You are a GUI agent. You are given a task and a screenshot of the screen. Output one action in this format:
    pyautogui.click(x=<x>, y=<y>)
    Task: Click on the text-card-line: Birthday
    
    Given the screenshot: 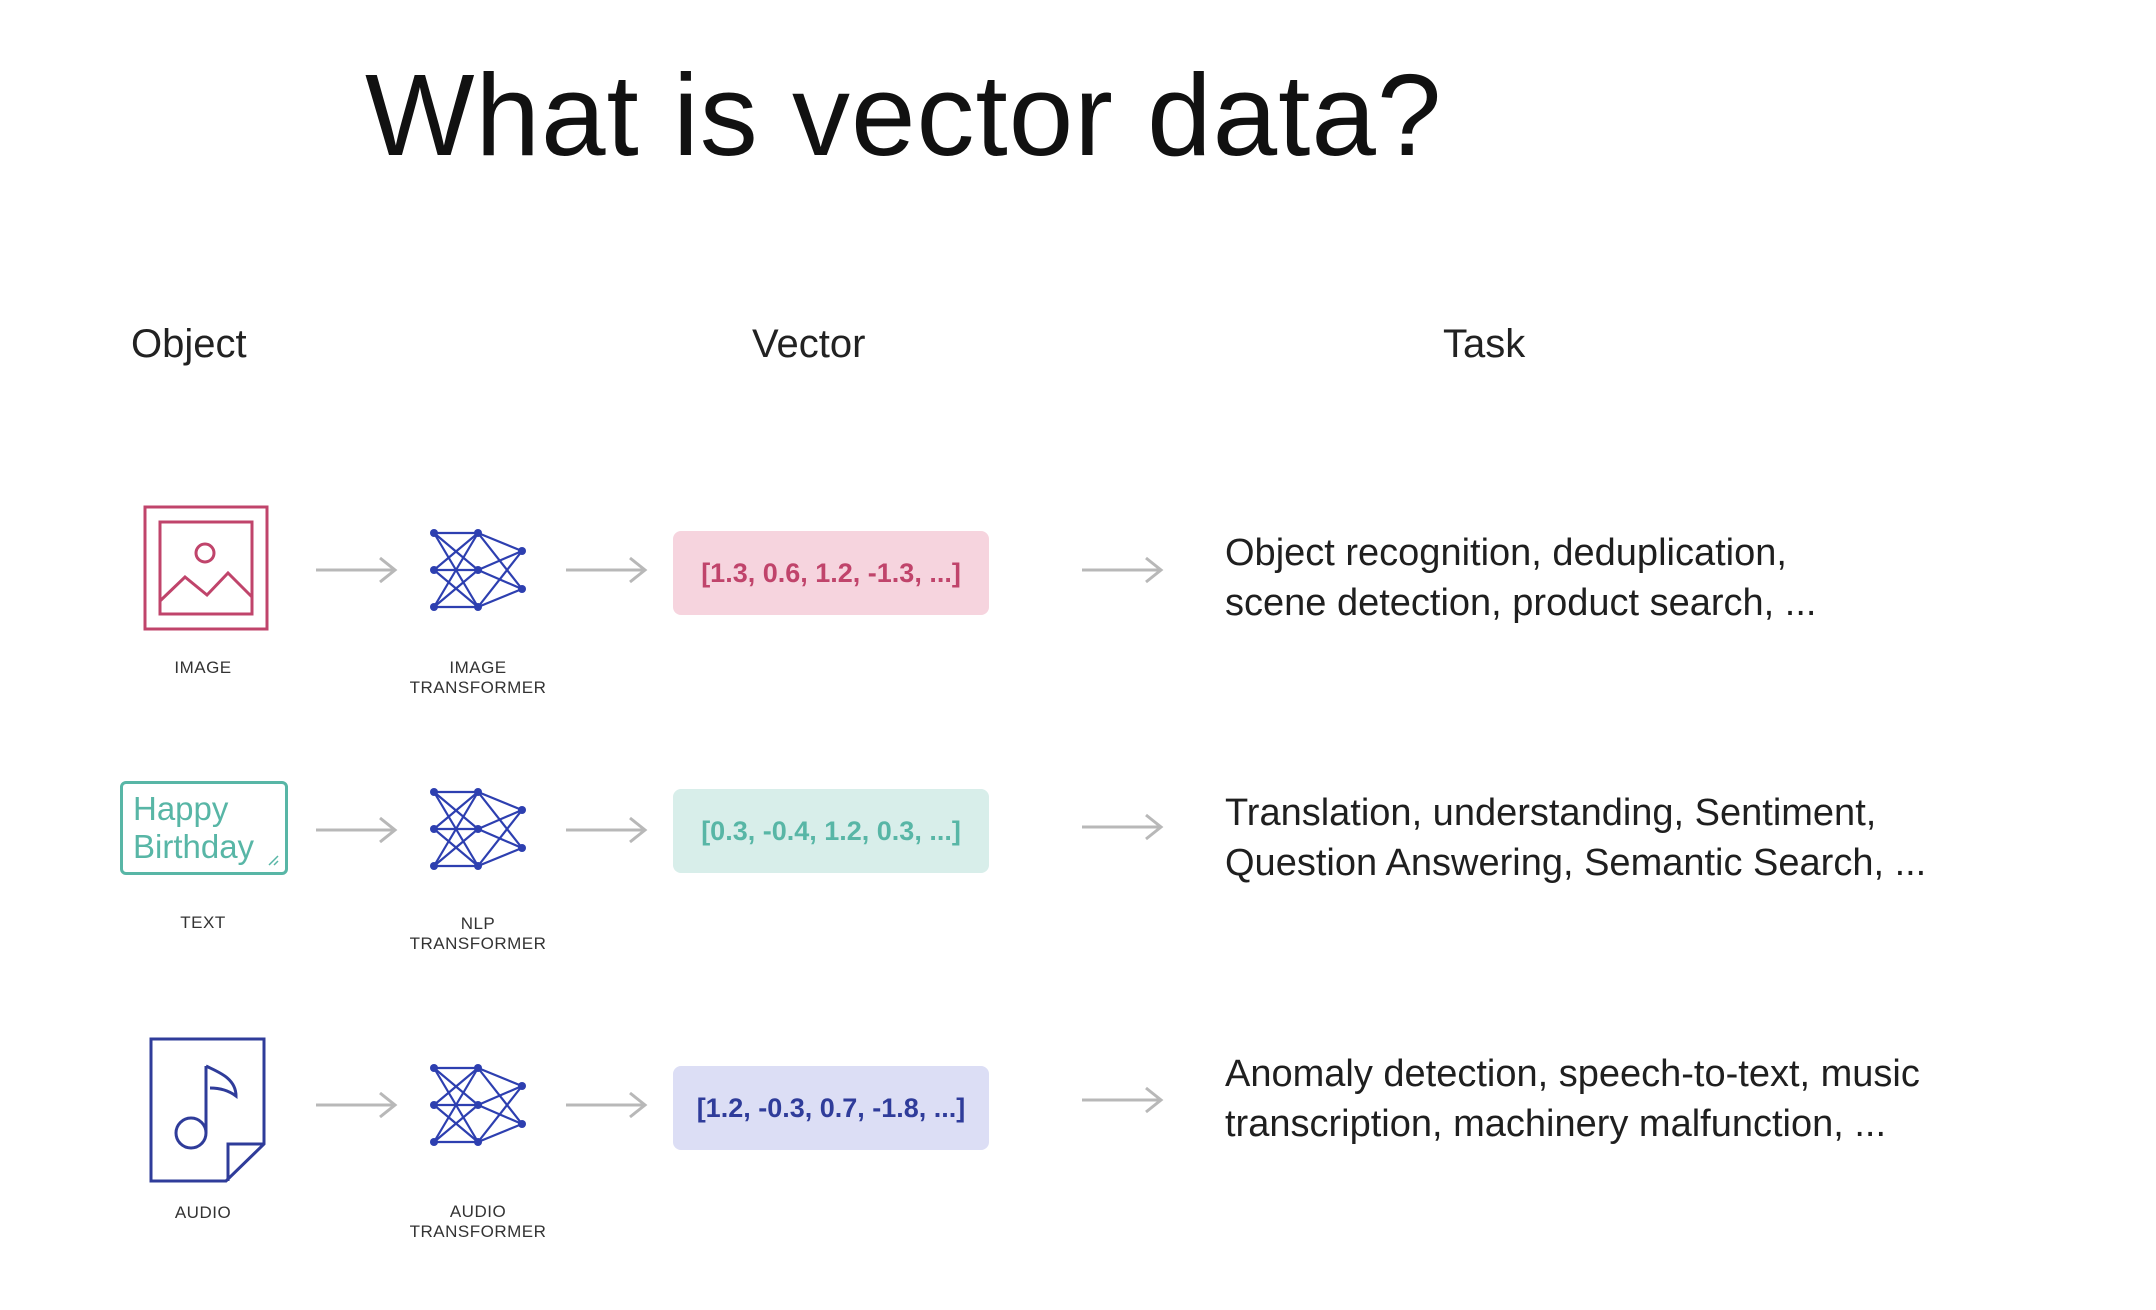 What is the action you would take?
    pyautogui.click(x=194, y=846)
    